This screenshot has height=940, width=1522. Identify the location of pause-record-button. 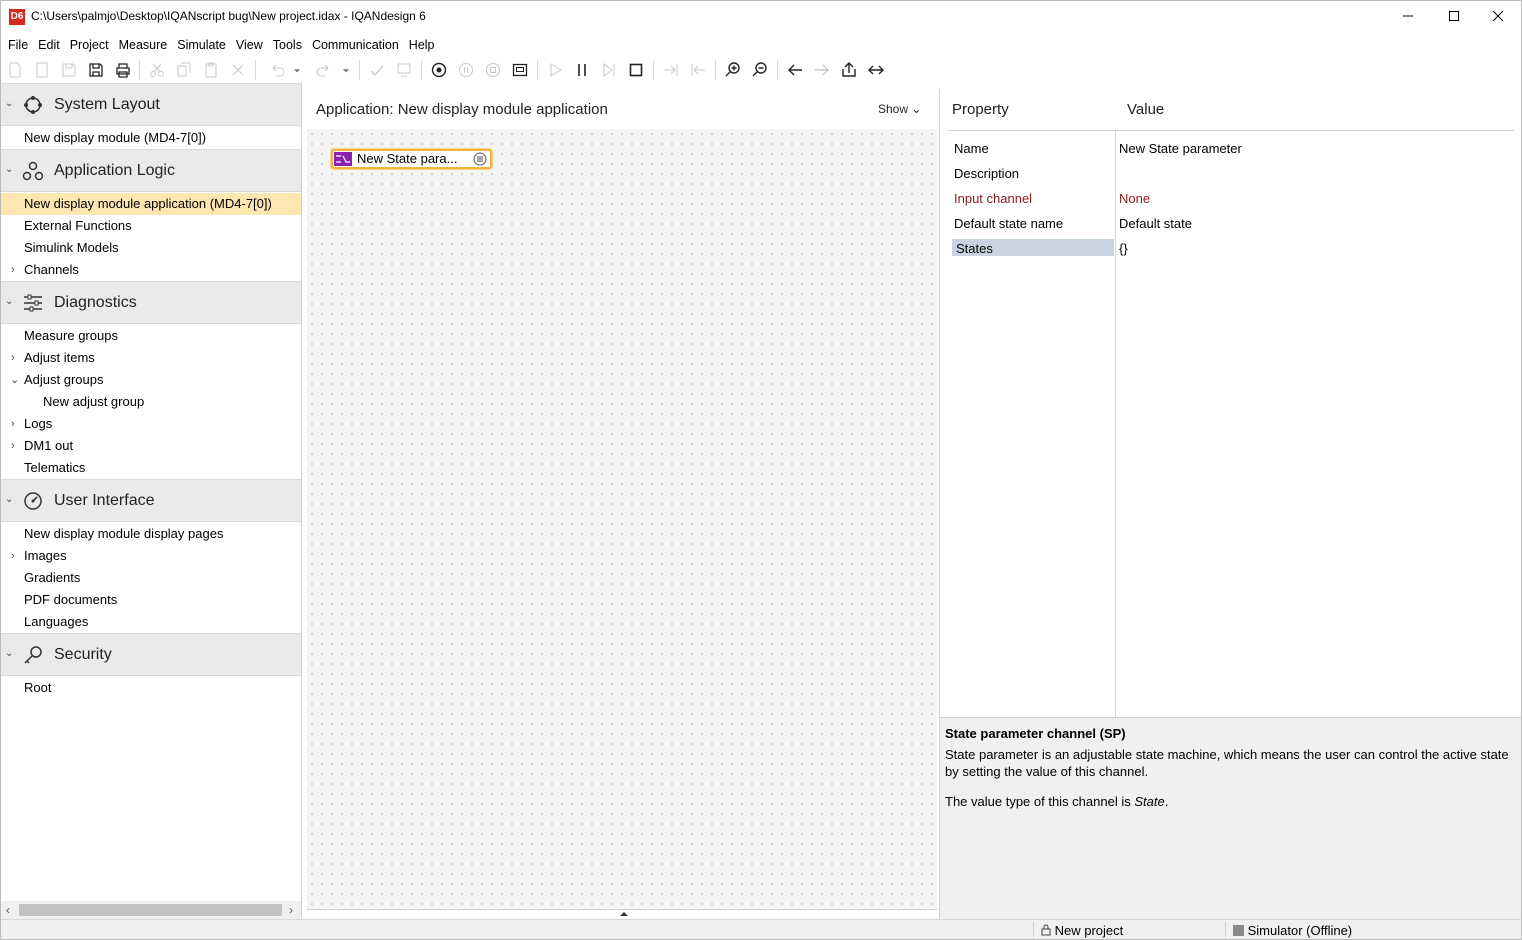
(466, 70).